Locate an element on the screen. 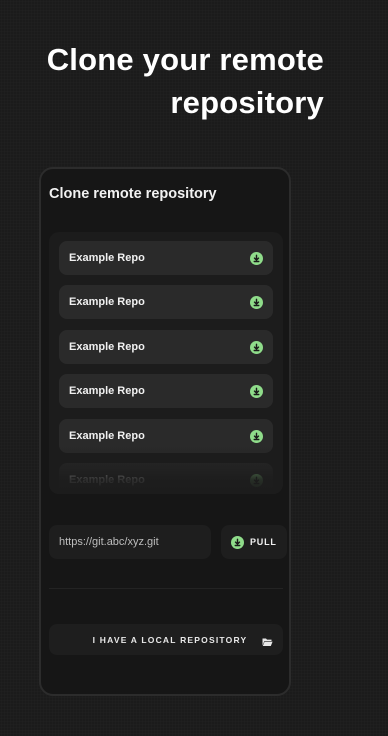  folder-open-icon is located at coordinates (267, 640).